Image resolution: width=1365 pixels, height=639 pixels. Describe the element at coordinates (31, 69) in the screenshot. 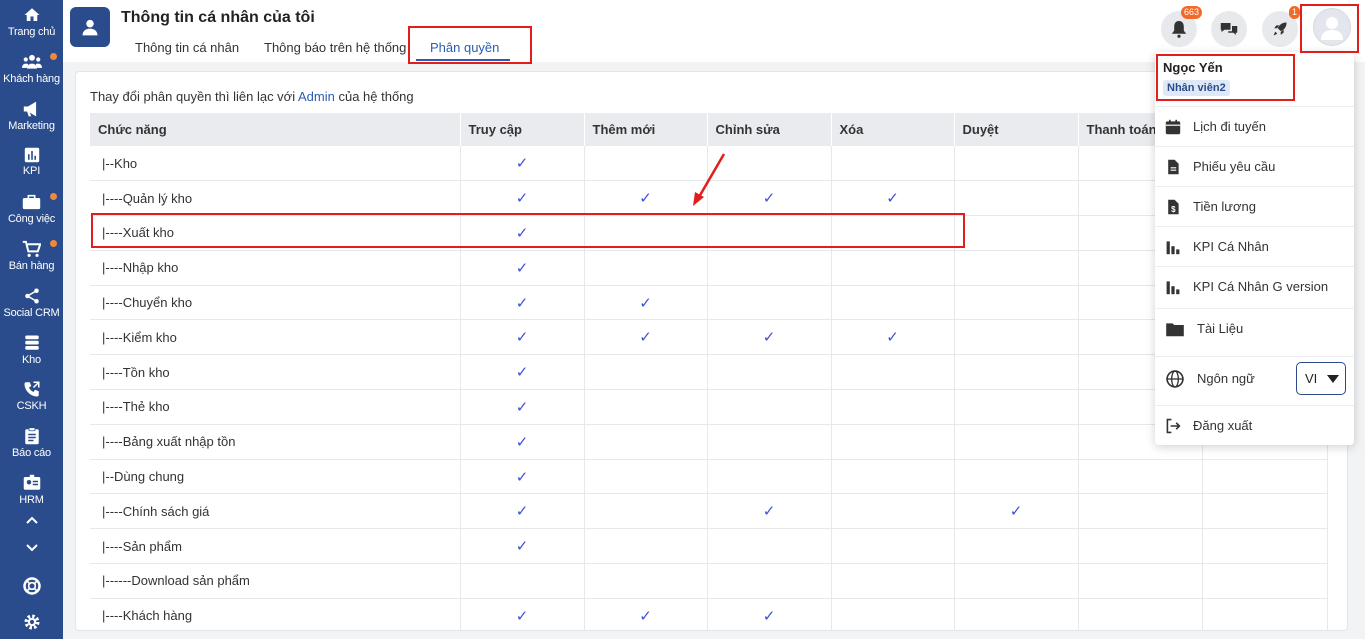

I see `sidebar-item-customers: Khách hàng` at that location.